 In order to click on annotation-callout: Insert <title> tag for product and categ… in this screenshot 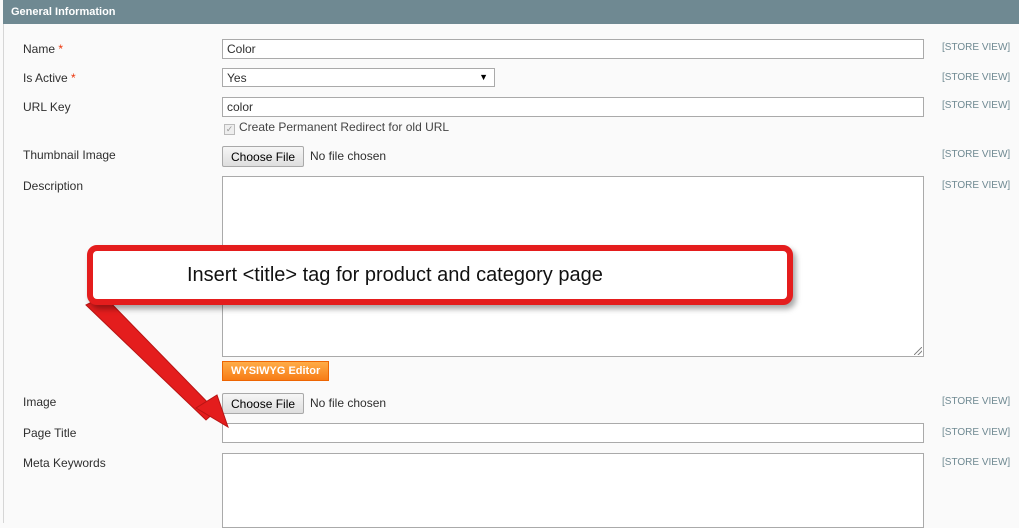, I will do `click(440, 275)`.